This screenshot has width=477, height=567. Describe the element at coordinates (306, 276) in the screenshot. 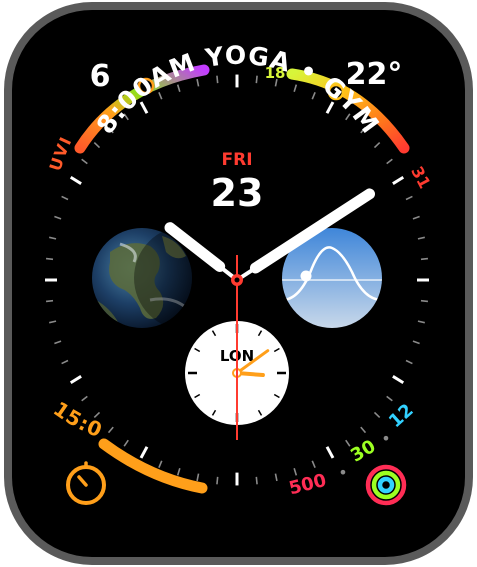

I see `sun-icon` at that location.